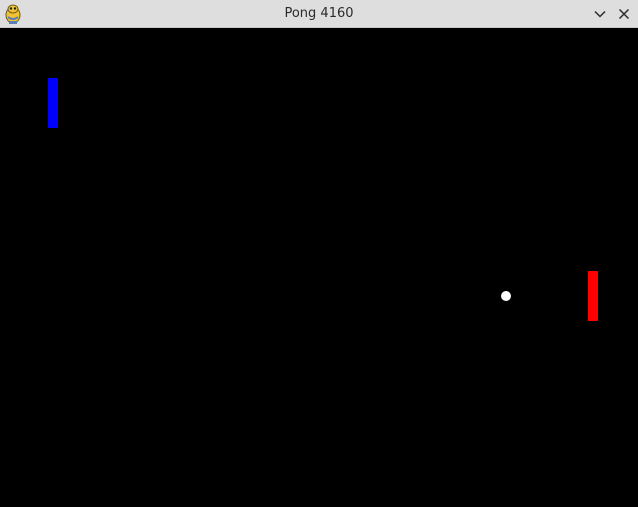  What do you see at coordinates (600, 14) in the screenshot?
I see `minimize-chevron-icon` at bounding box center [600, 14].